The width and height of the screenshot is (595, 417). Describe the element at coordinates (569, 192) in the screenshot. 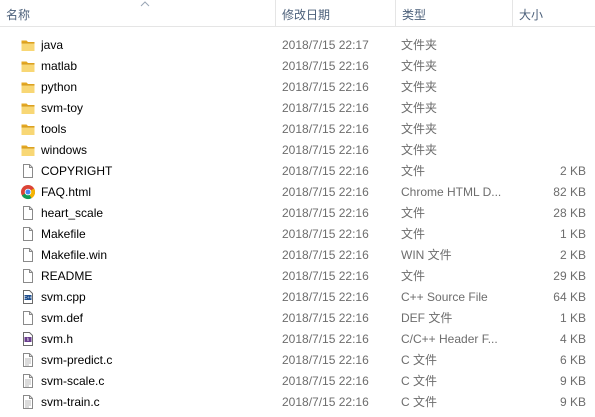

I see `file-size: 82 KB` at that location.